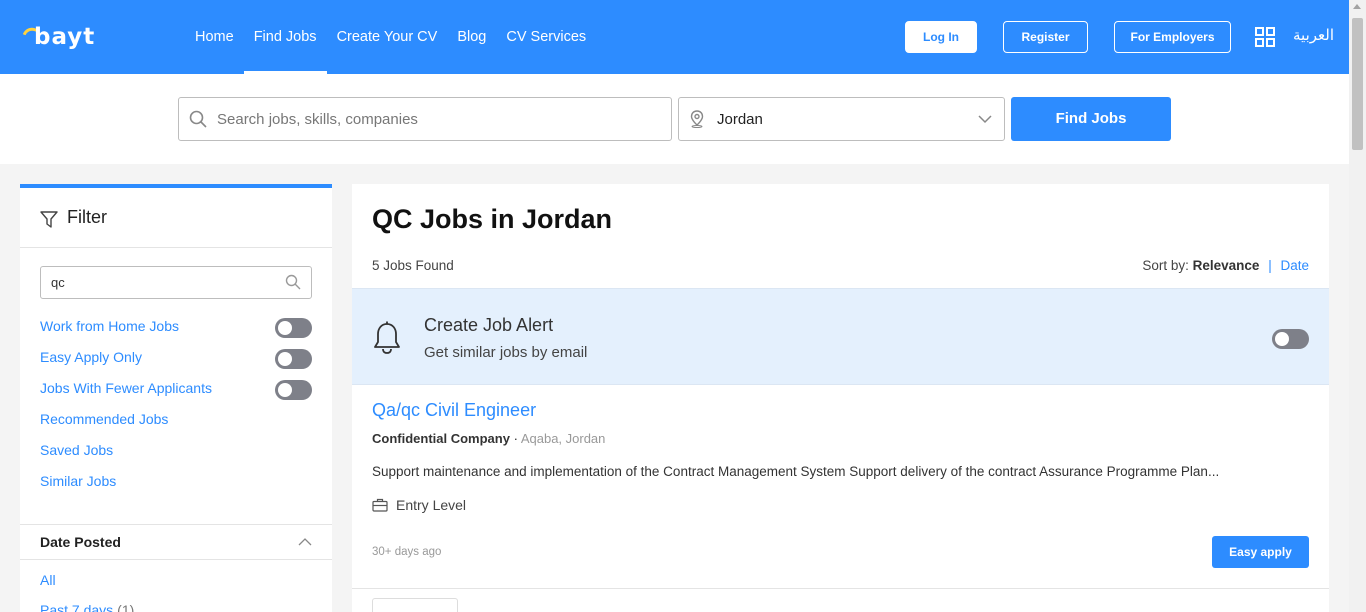 This screenshot has height=612, width=1366. I want to click on keyword-filter-box, so click(176, 282).